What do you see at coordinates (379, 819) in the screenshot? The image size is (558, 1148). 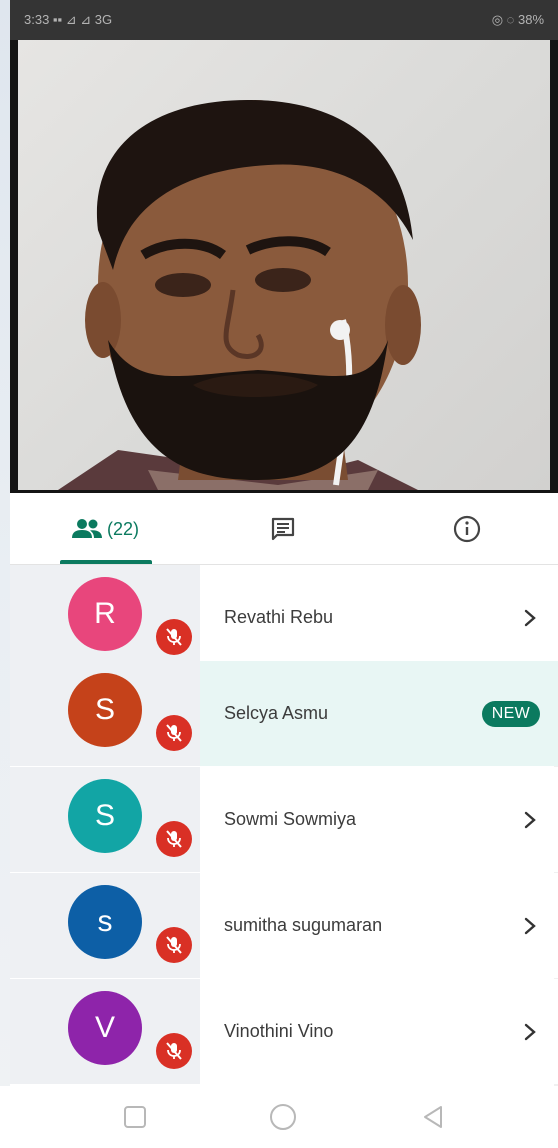 I see `participant-info: Sowmi Sowmiya` at bounding box center [379, 819].